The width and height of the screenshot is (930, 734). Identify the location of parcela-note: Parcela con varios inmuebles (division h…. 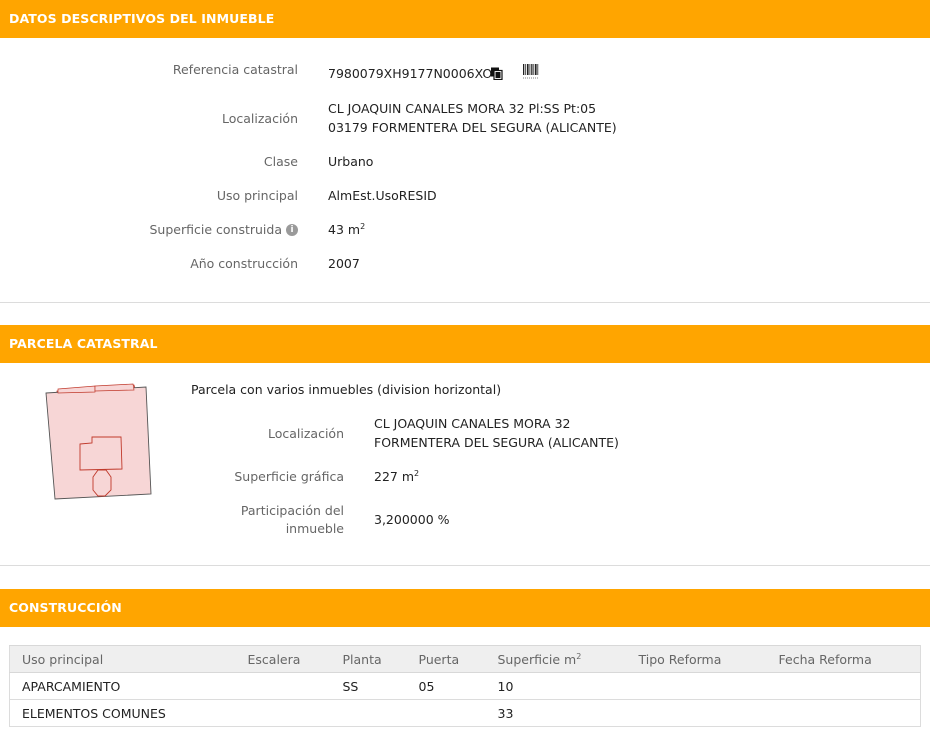
(346, 389).